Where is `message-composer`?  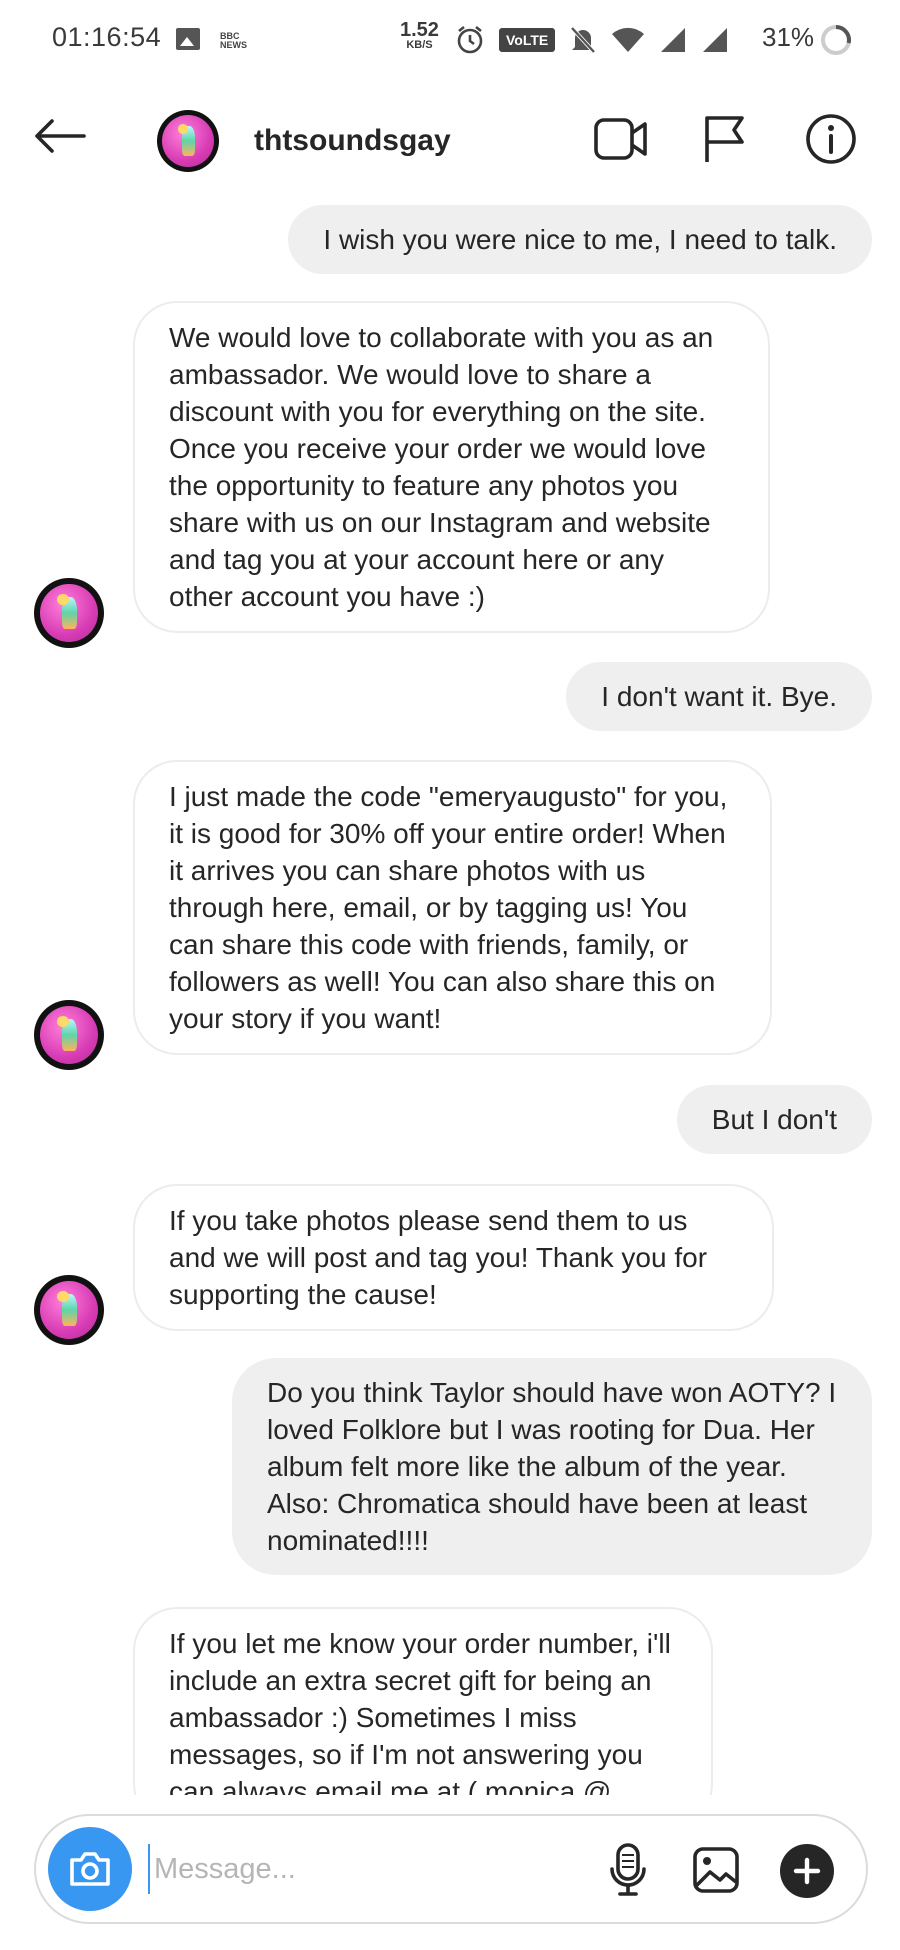 message-composer is located at coordinates (451, 1869).